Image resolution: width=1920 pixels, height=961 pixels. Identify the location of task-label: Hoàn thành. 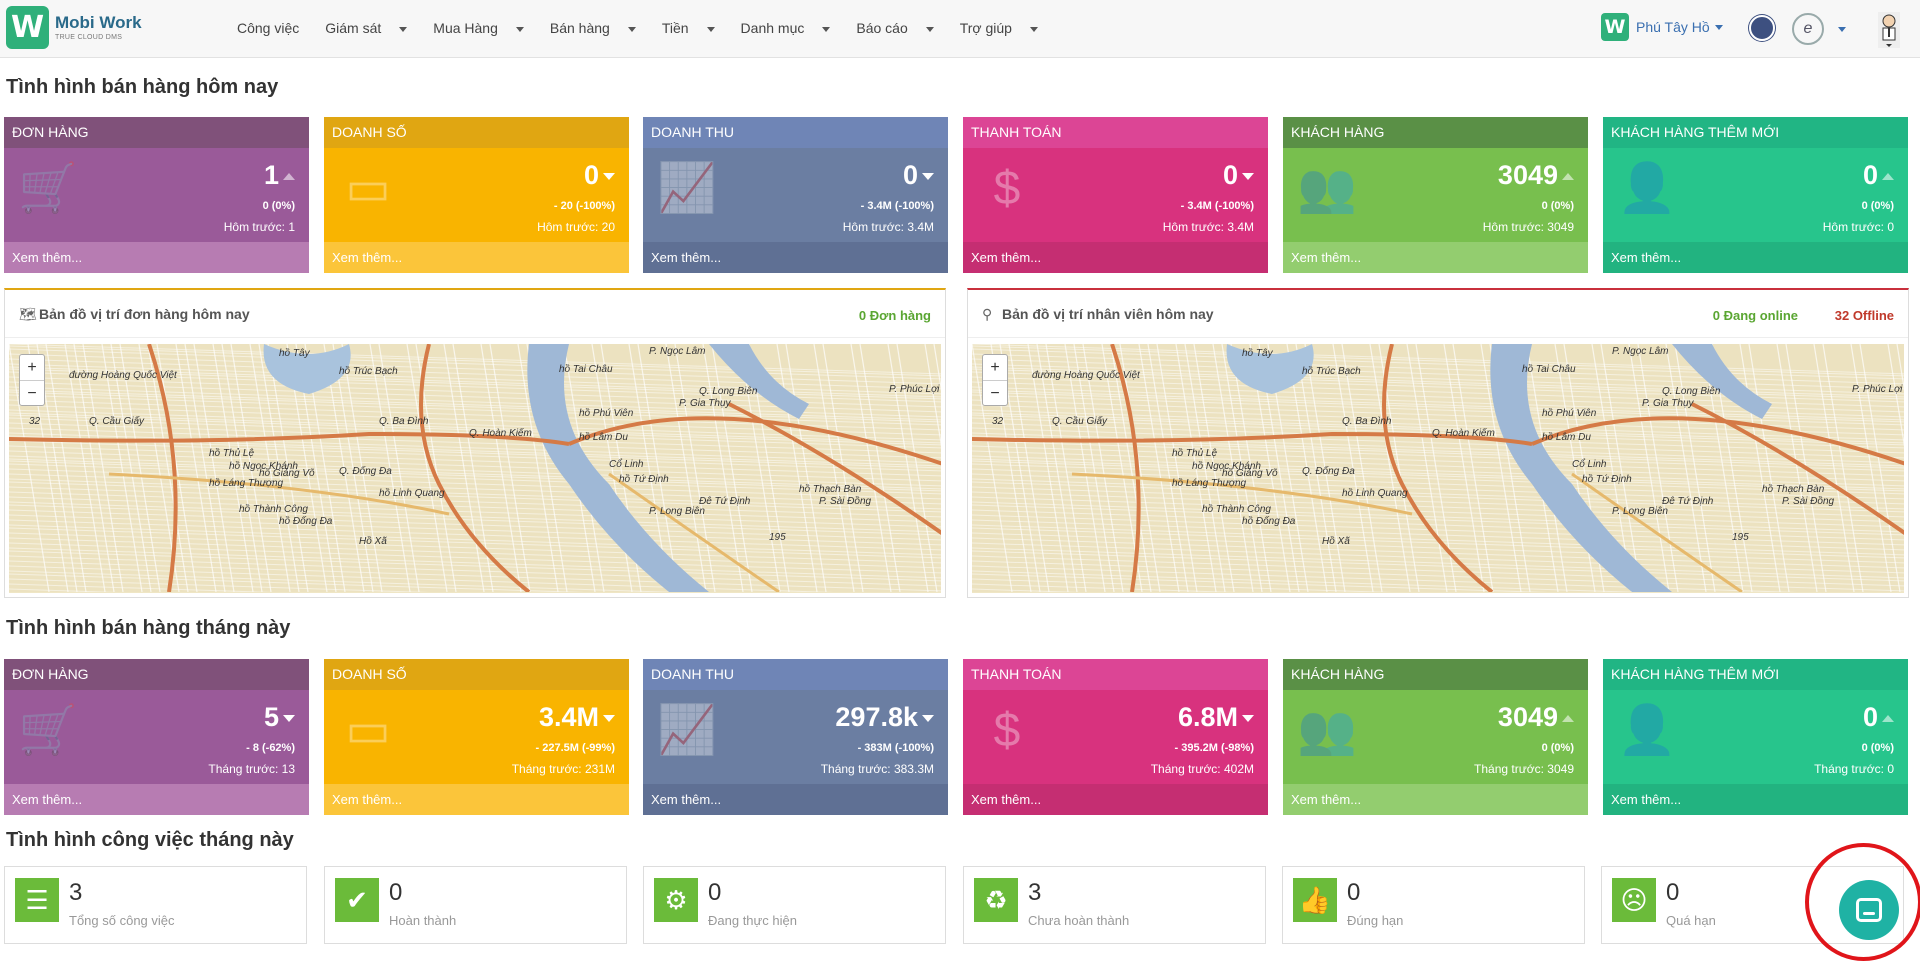
(423, 920).